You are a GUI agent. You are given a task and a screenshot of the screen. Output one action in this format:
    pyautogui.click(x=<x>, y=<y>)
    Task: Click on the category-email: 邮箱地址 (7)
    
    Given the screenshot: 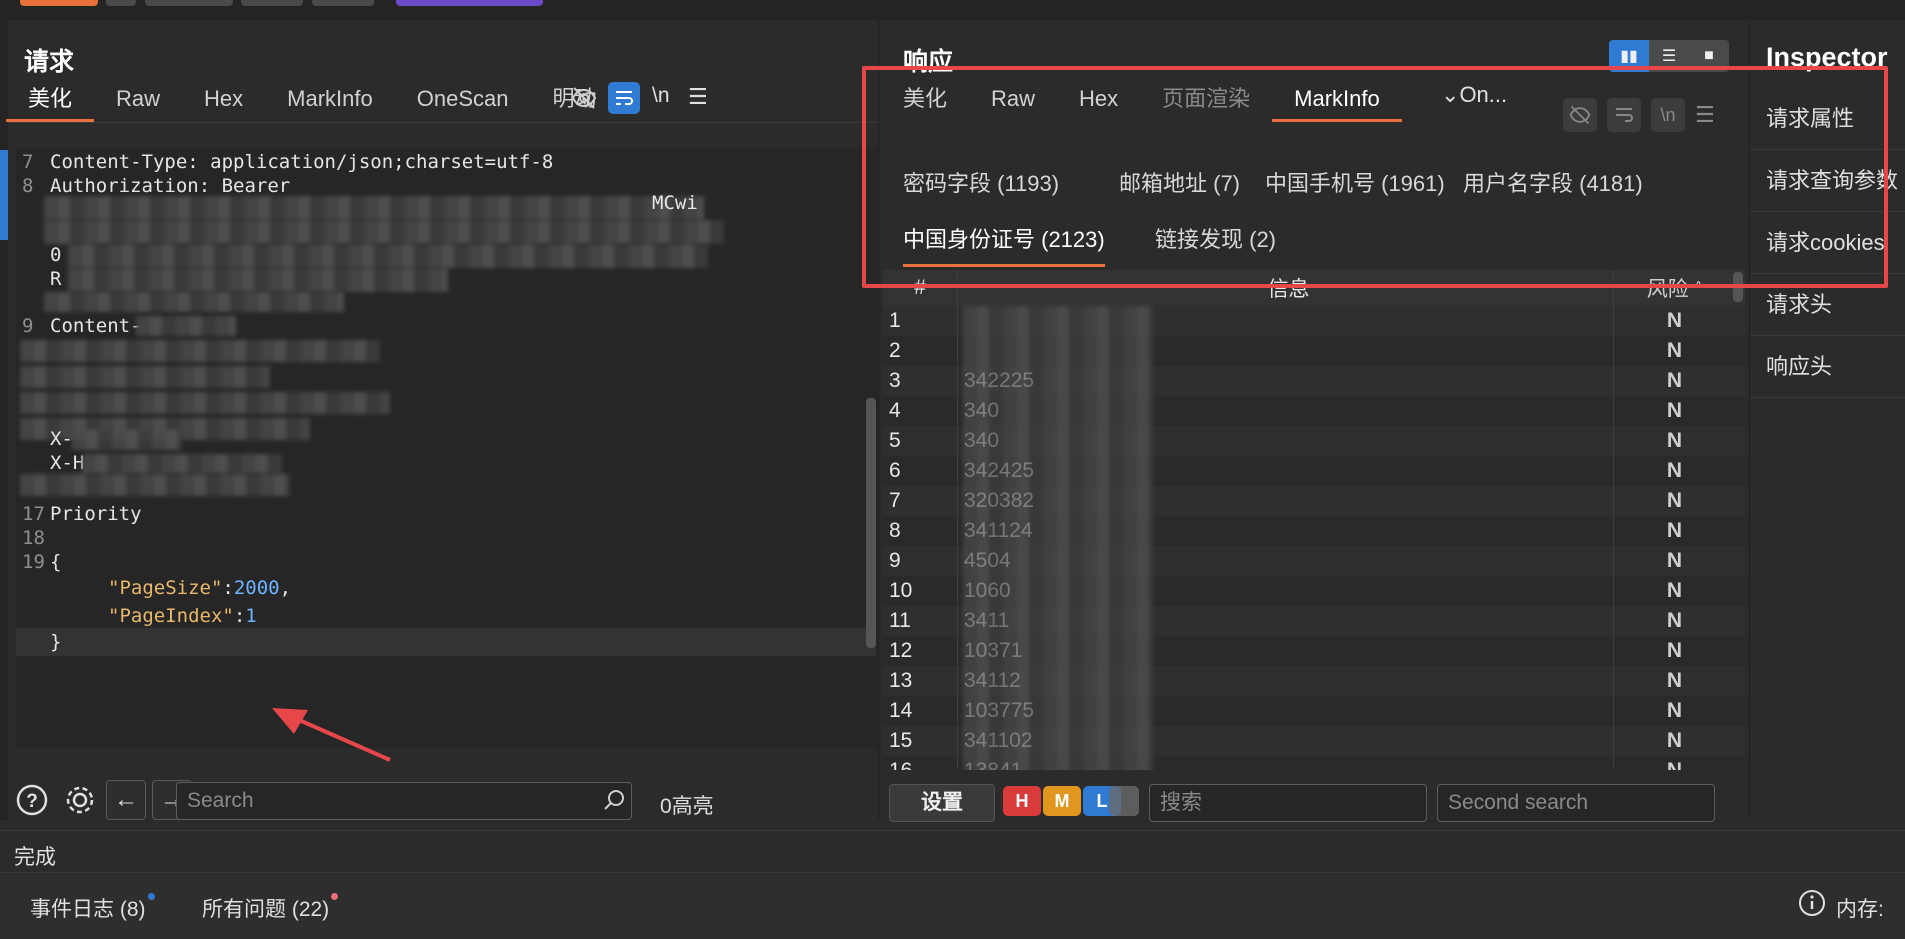 What is the action you would take?
    pyautogui.click(x=1179, y=182)
    